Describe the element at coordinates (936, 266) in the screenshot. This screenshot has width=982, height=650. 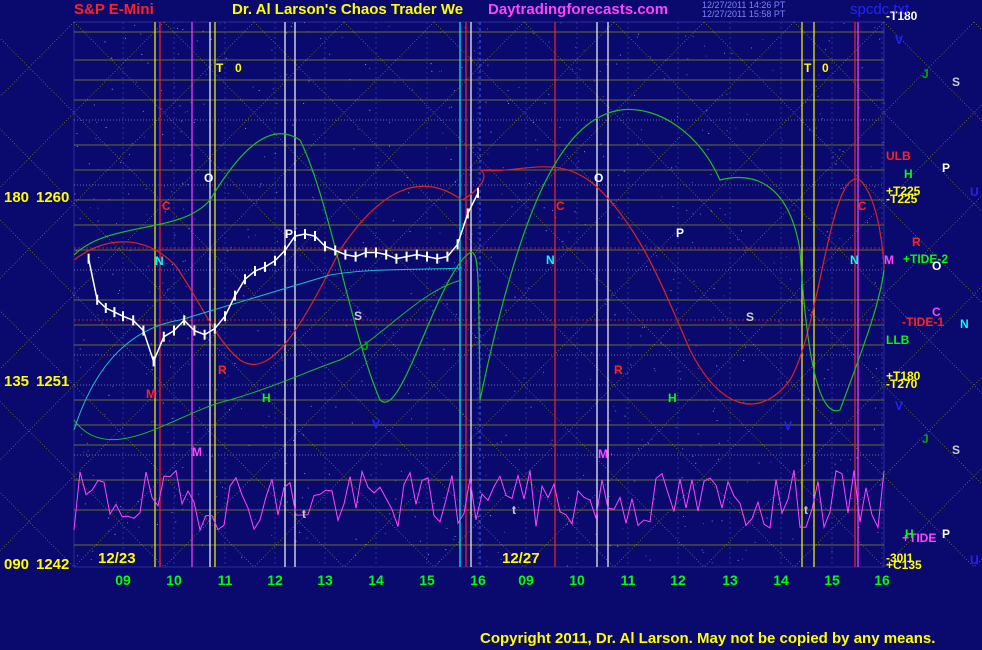
I see `right-margin-label: O` at that location.